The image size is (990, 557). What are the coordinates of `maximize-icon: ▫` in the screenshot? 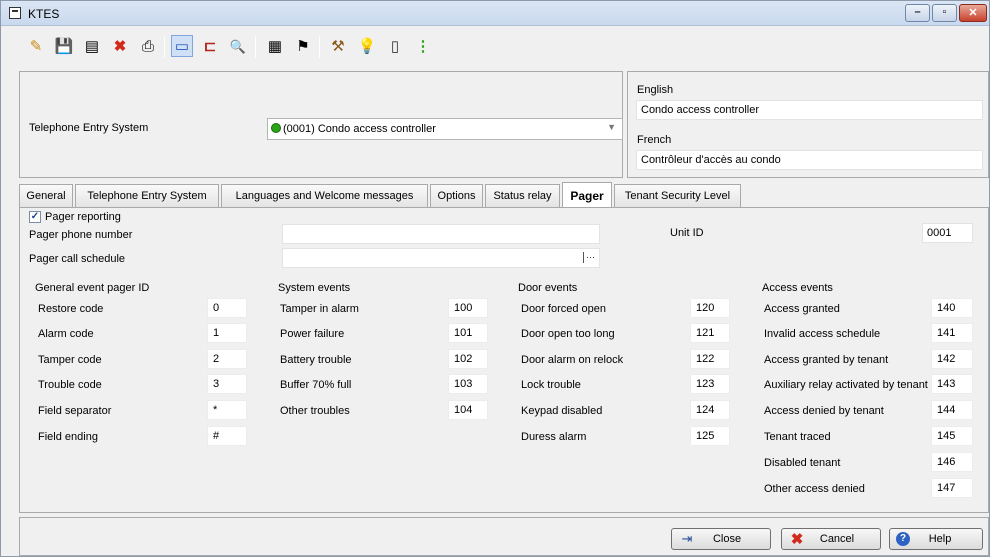 It's located at (944, 12).